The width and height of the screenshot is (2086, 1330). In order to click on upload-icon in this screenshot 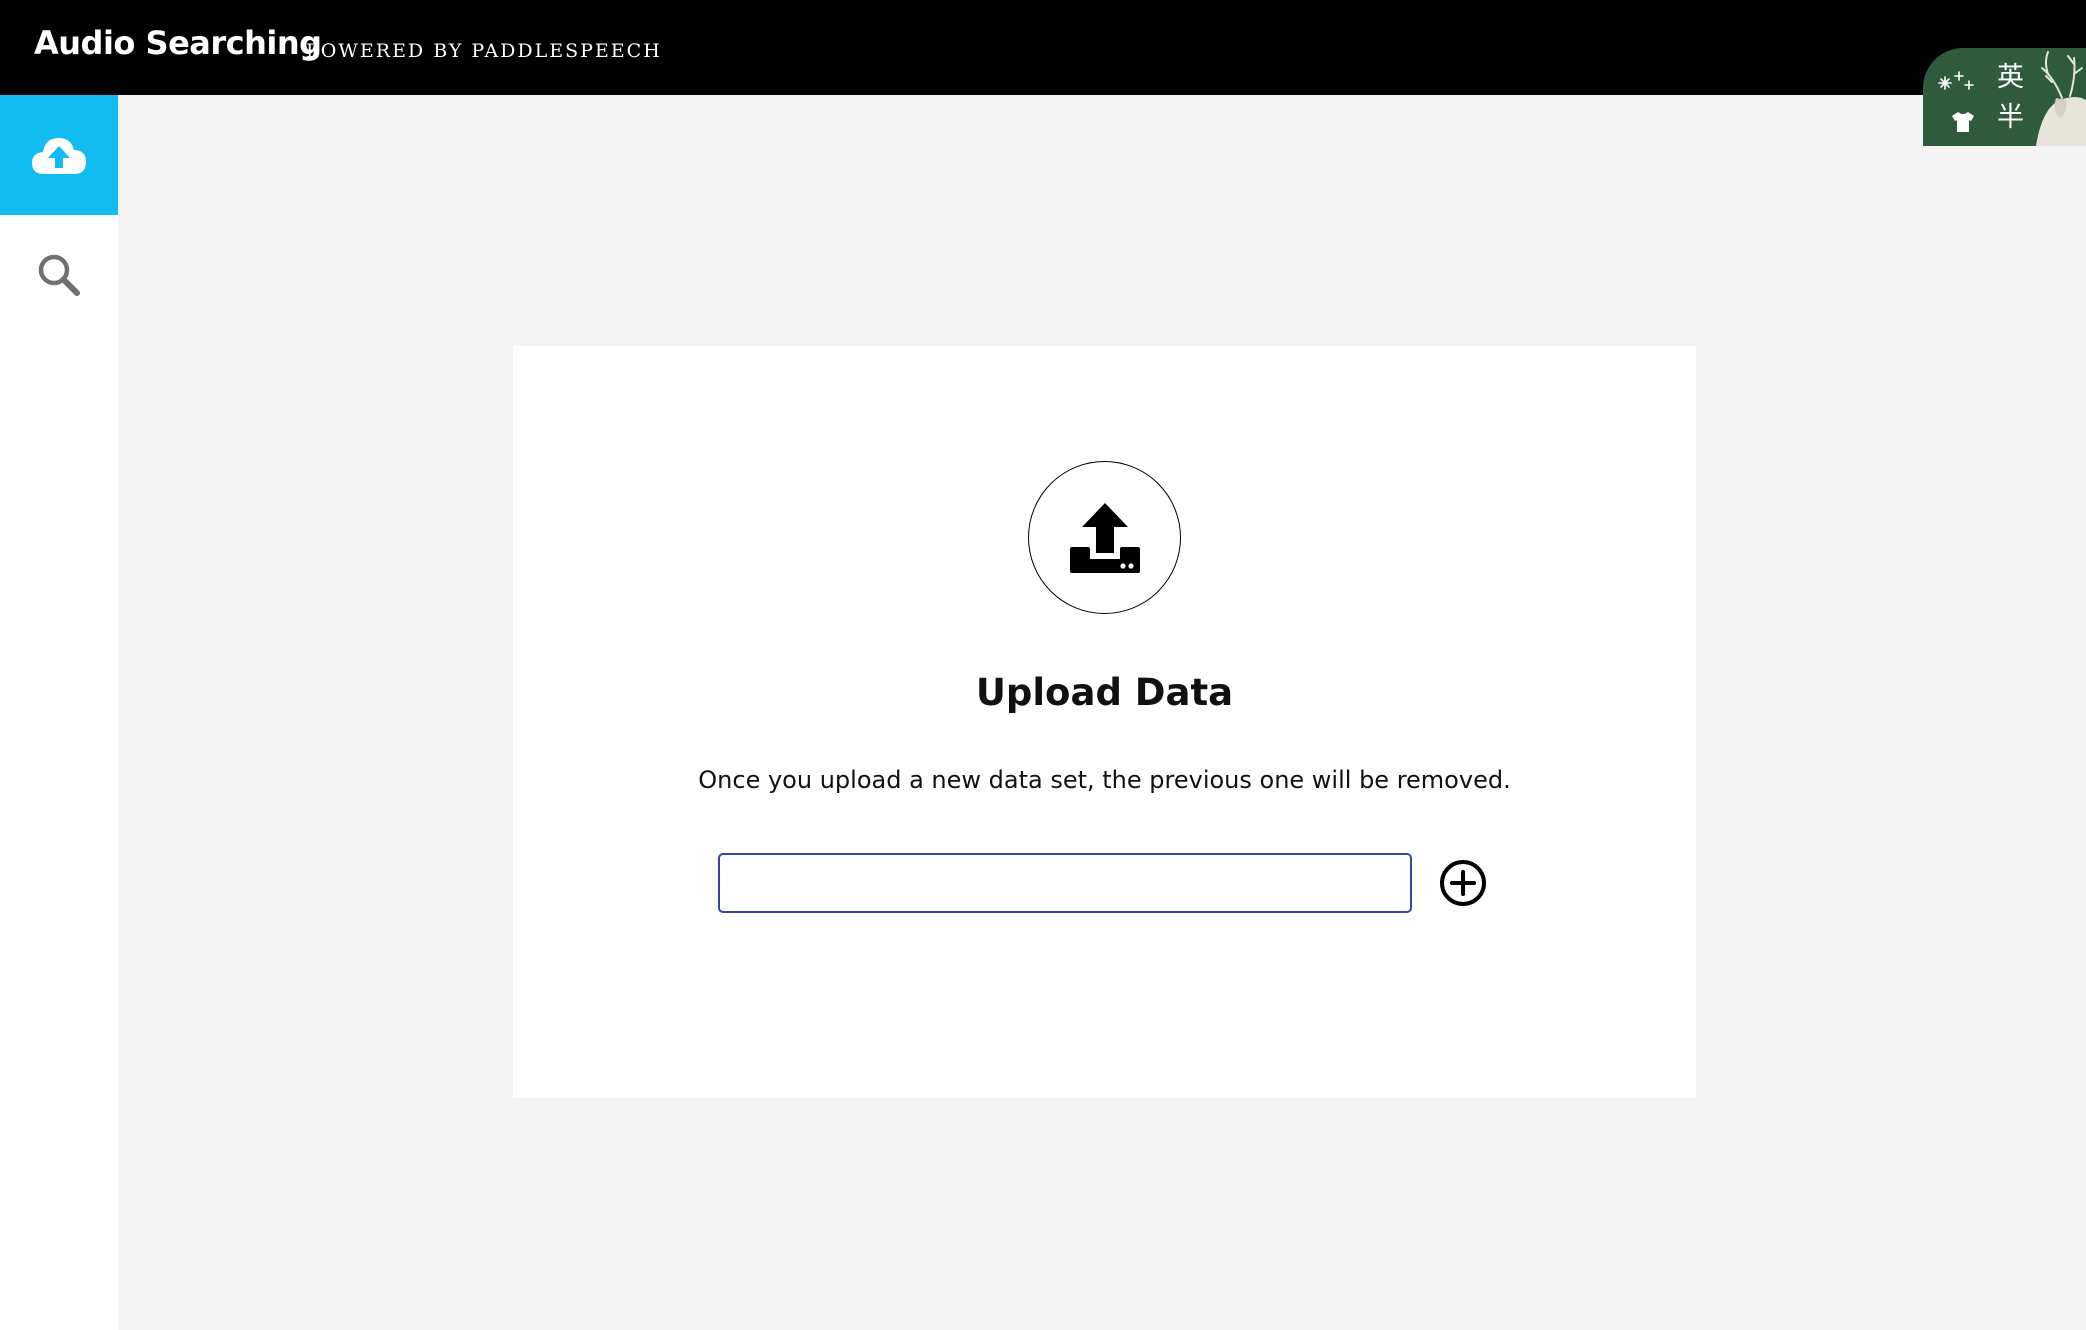, I will do `click(1104, 537)`.